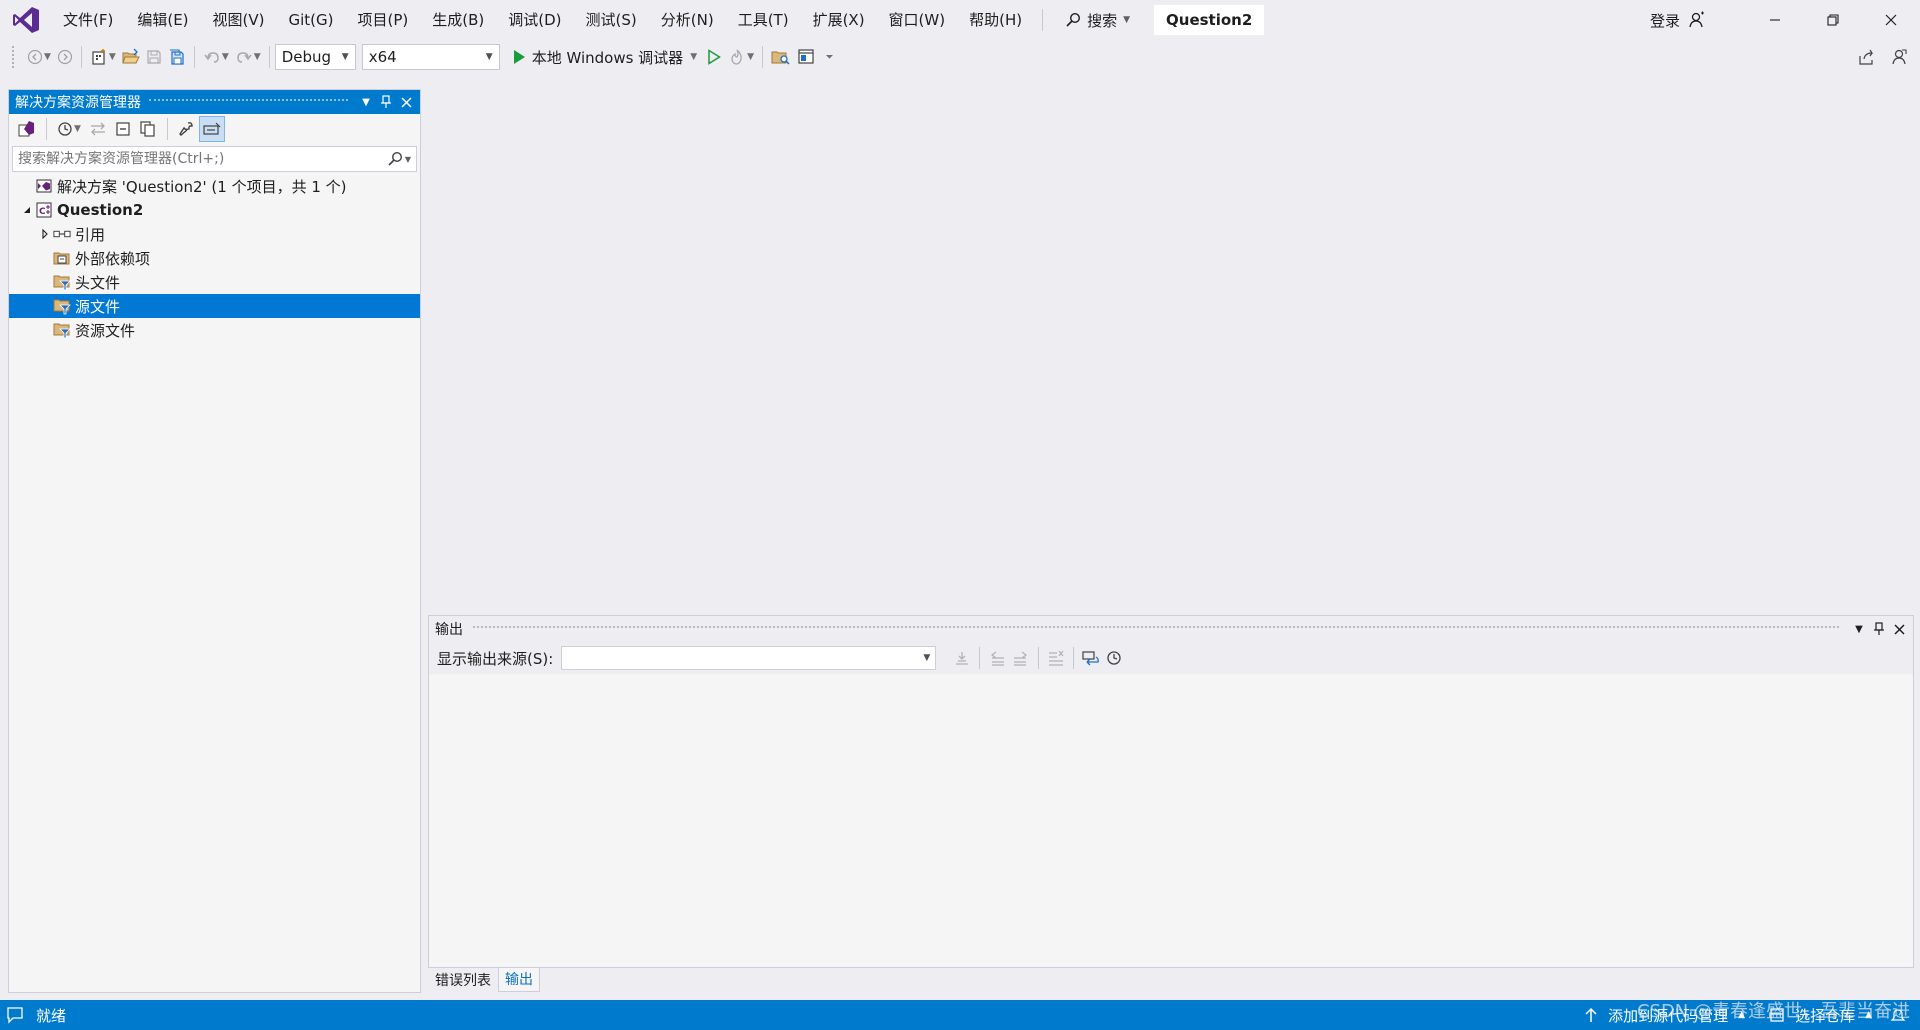  I want to click on layout-button, so click(806, 57).